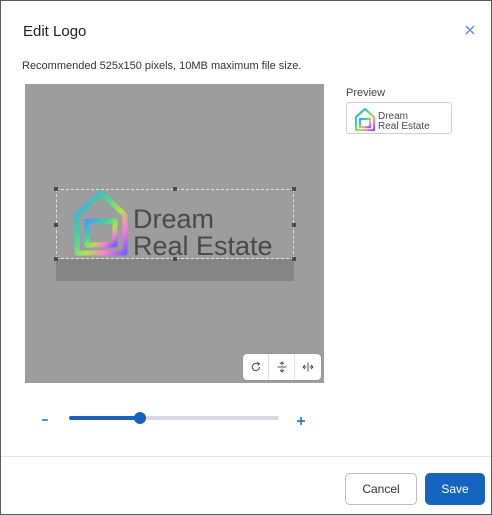 The width and height of the screenshot is (492, 515). What do you see at coordinates (105, 418) in the screenshot?
I see `zoom-slider-fill` at bounding box center [105, 418].